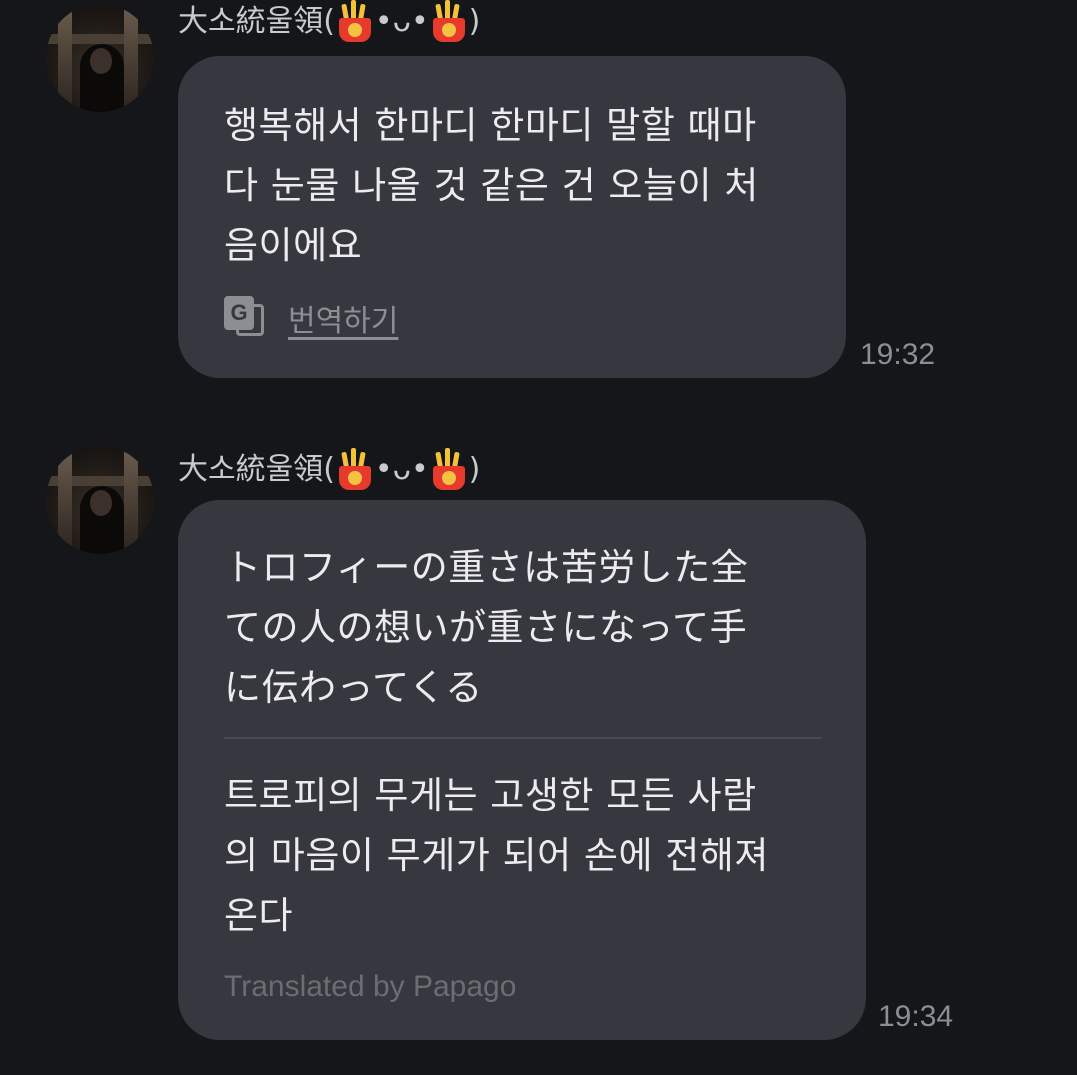 Image resolution: width=1077 pixels, height=1075 pixels. I want to click on message-timestamp: 19:32, so click(898, 354).